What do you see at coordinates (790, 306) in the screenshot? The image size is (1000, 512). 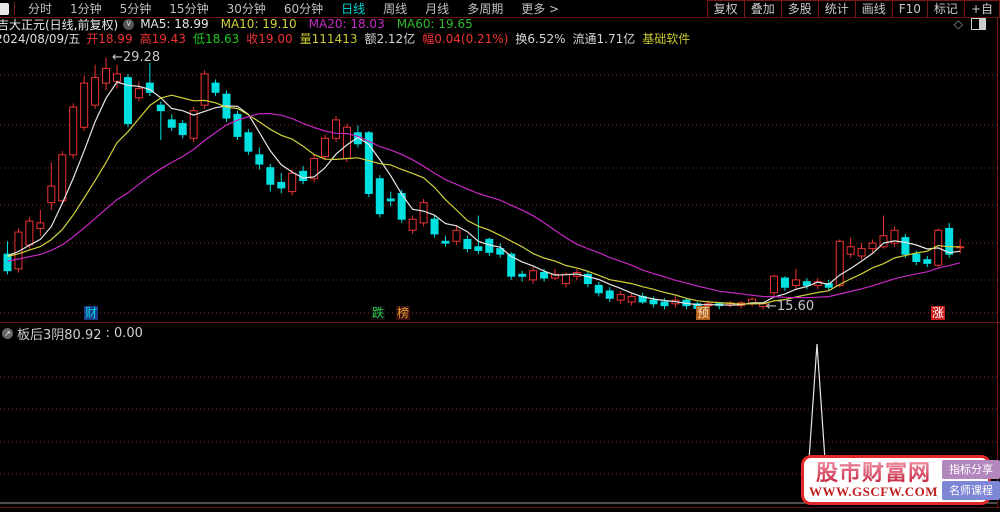 I see `low-price-annotation: ←15.60` at bounding box center [790, 306].